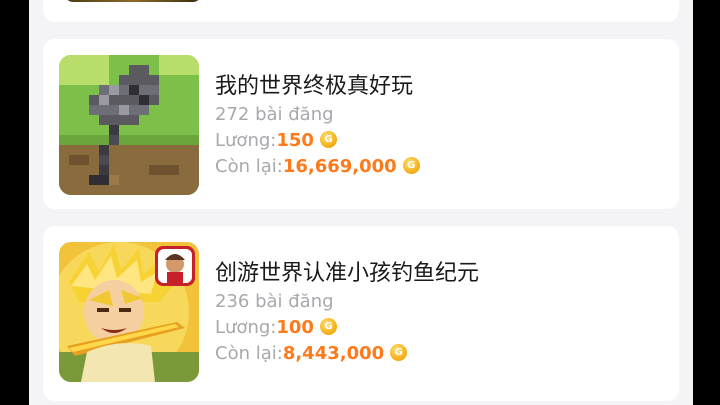  Describe the element at coordinates (333, 353) in the screenshot. I see `remaining-value: 8,443,000` at that location.